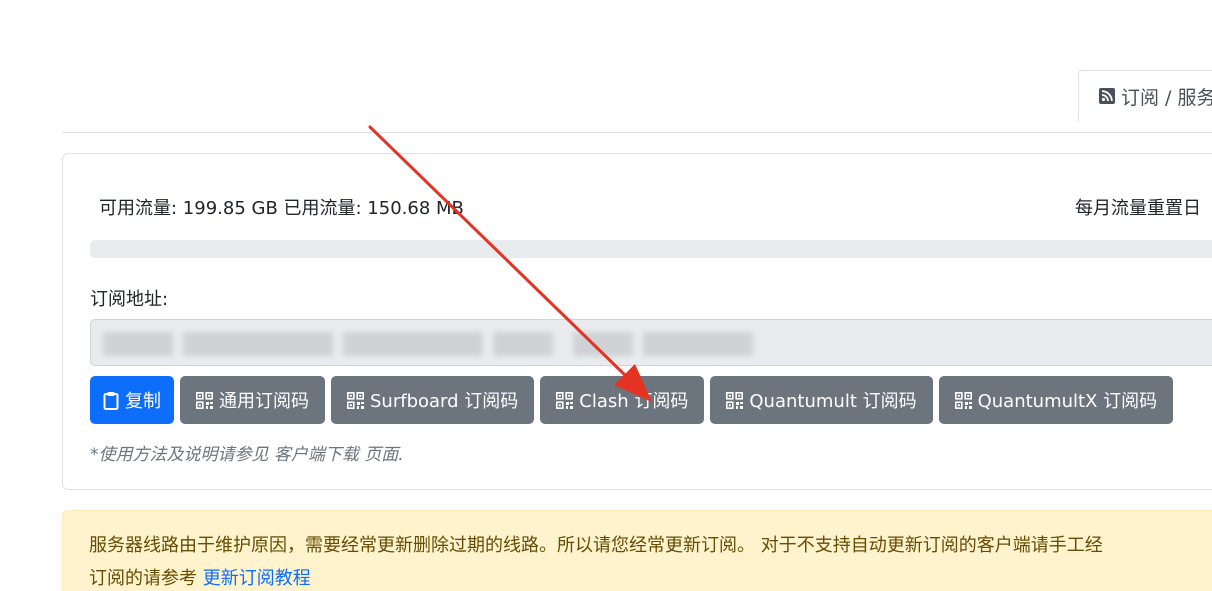 The image size is (1212, 591). What do you see at coordinates (281, 208) in the screenshot?
I see `traffic-info: 可用流量: 199.85 GB 已用流量: 150.68 MB` at bounding box center [281, 208].